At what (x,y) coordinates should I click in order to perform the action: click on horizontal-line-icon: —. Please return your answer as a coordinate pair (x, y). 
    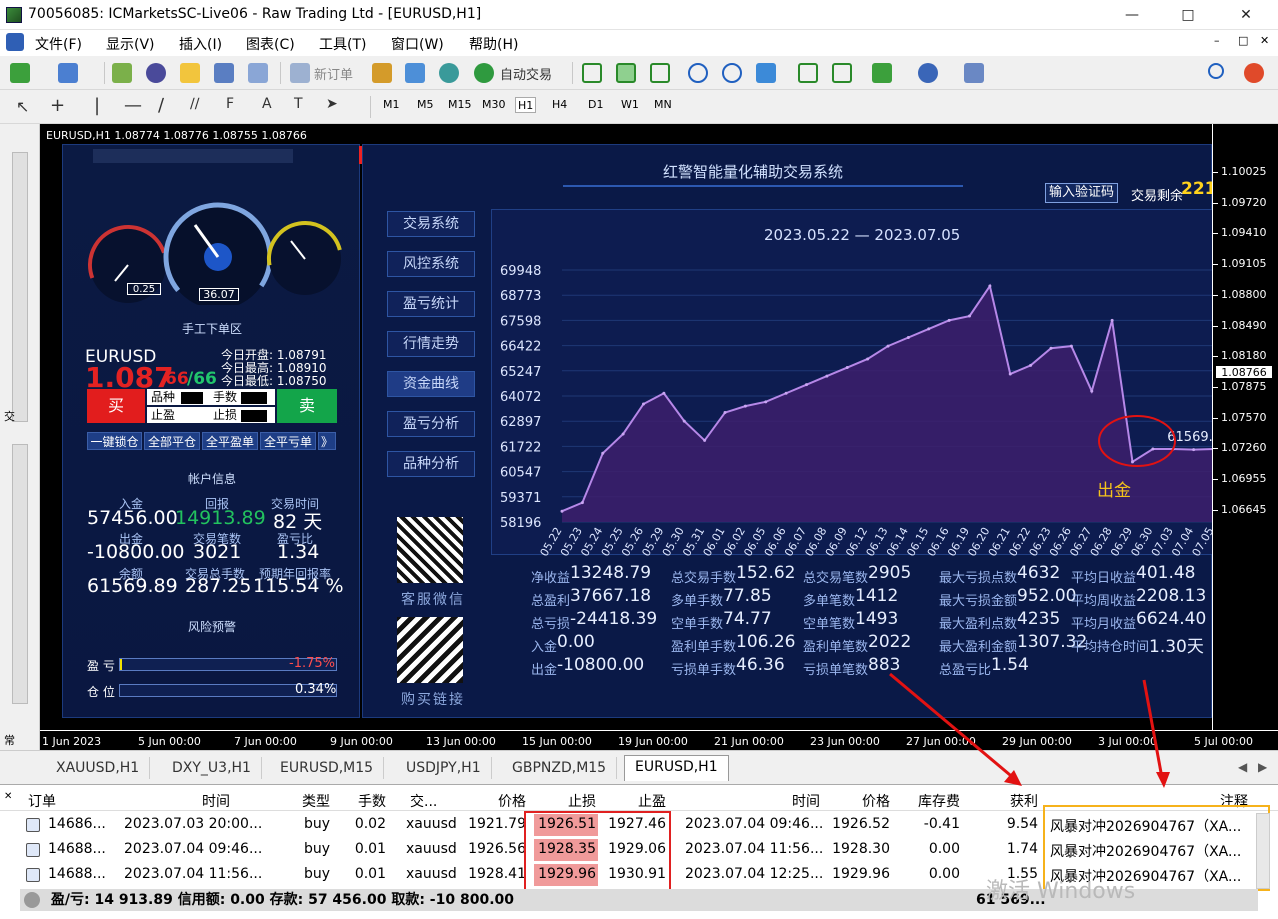
    Looking at the image, I should click on (133, 105).